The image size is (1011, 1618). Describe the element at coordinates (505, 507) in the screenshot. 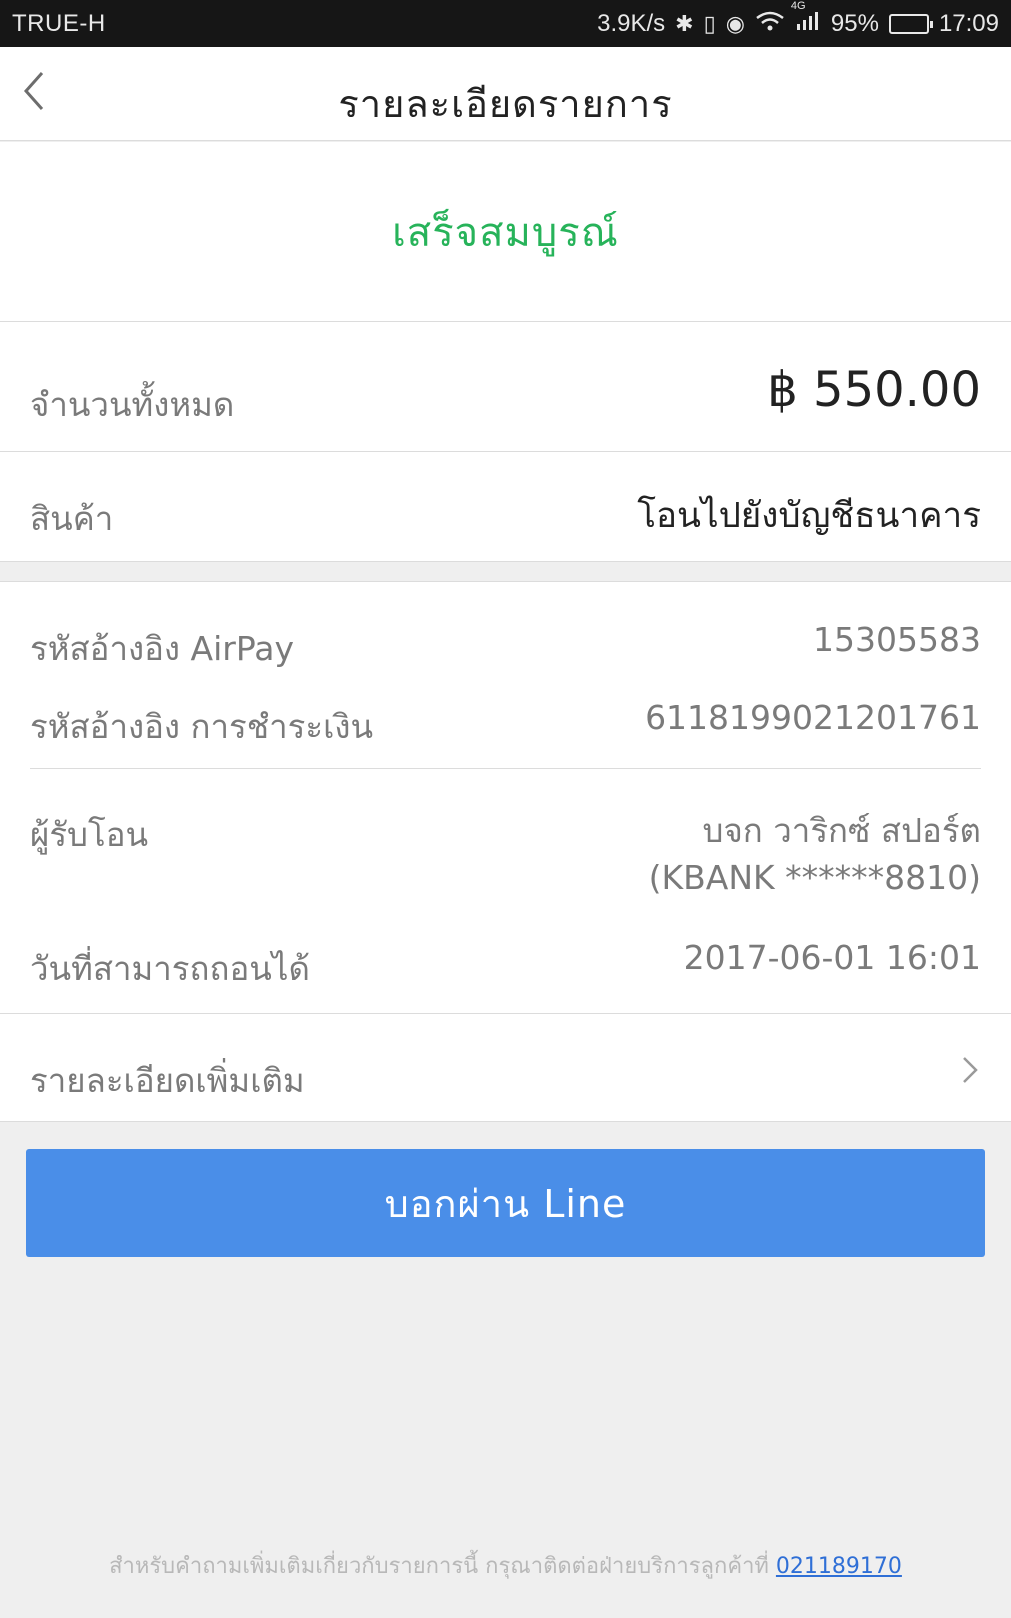

I see `product-row: สินค้า โอนไปยังบัญชีธนาคาร` at that location.